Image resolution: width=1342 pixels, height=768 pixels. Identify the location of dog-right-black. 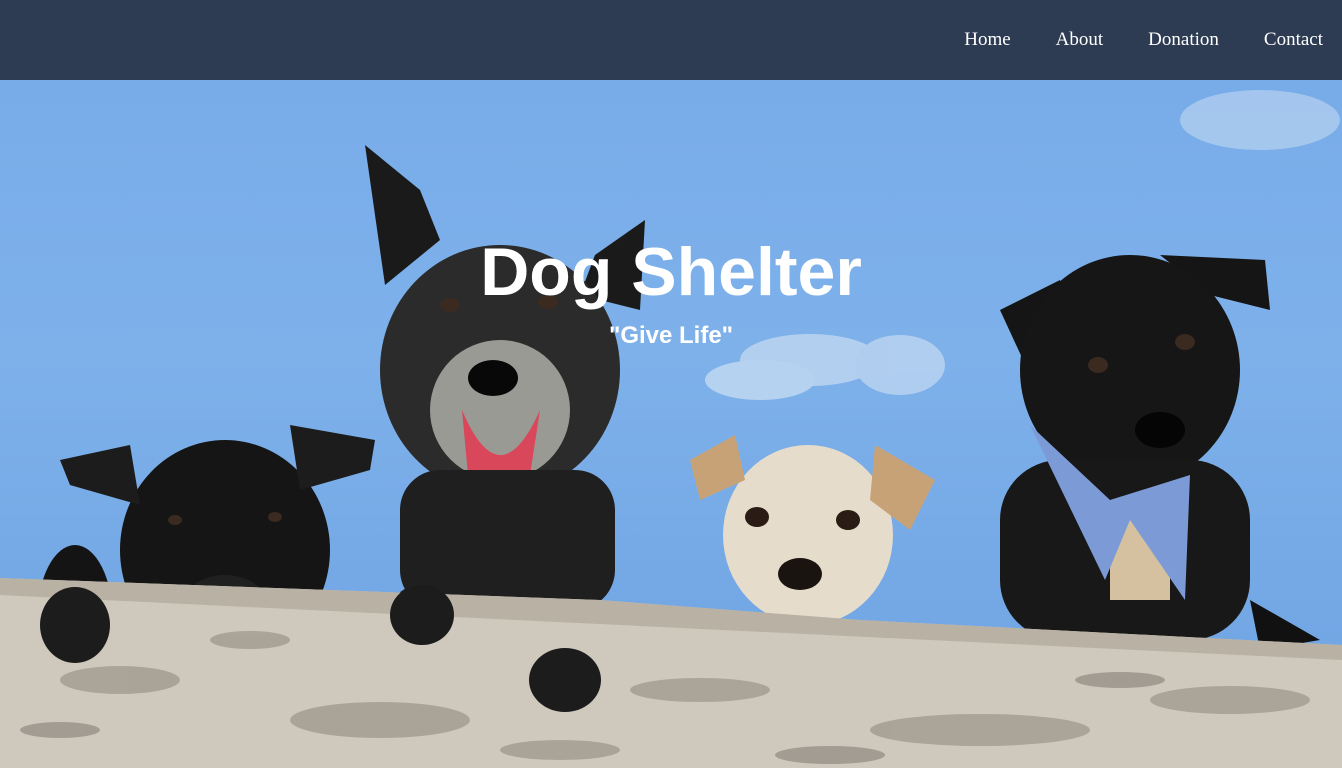
(1160, 452).